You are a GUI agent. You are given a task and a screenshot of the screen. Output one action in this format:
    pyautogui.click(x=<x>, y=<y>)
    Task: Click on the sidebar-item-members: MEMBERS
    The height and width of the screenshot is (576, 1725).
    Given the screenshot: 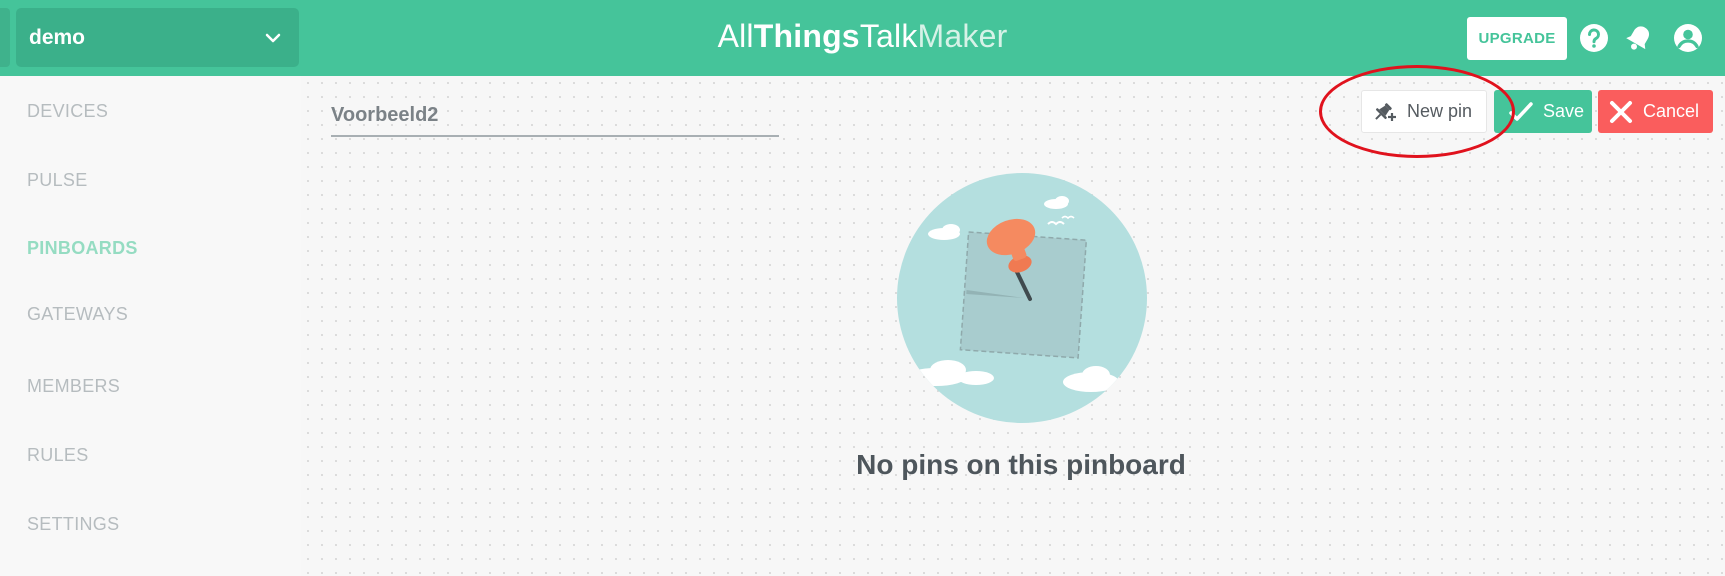 What is the action you would take?
    pyautogui.click(x=73, y=386)
    